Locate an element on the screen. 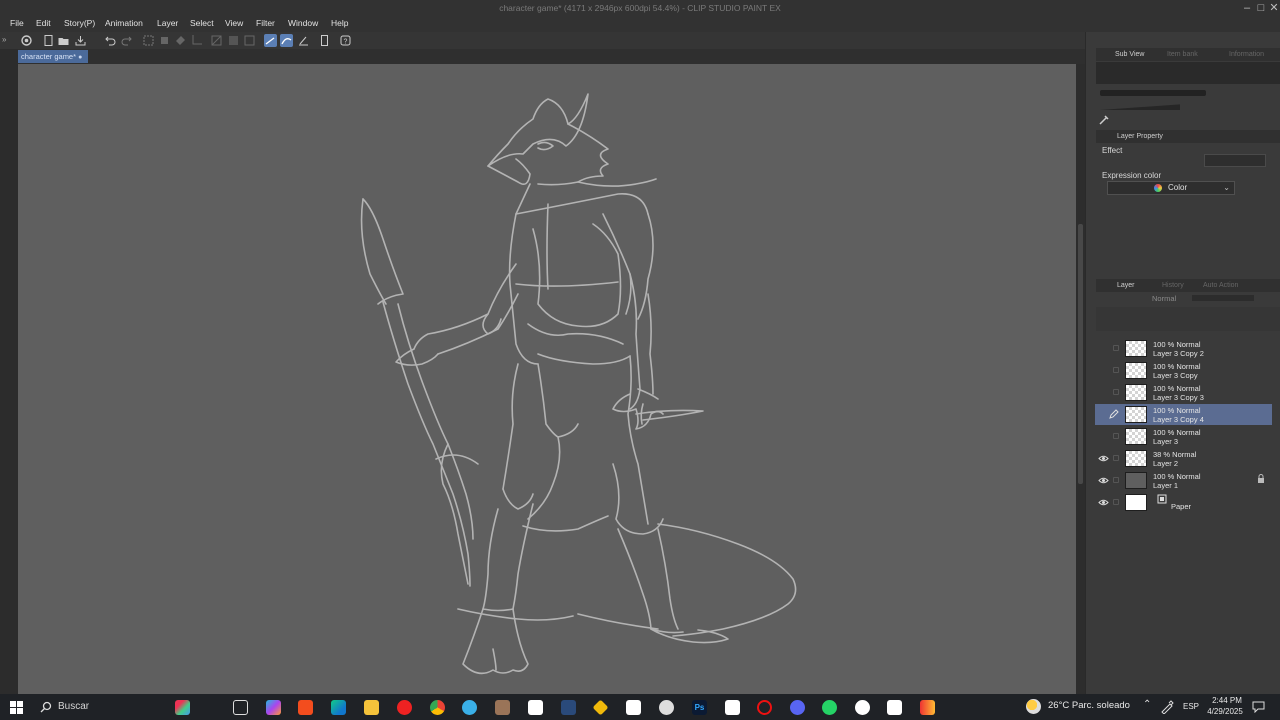 The height and width of the screenshot is (720, 1280). brave-icon is located at coordinates (305, 707).